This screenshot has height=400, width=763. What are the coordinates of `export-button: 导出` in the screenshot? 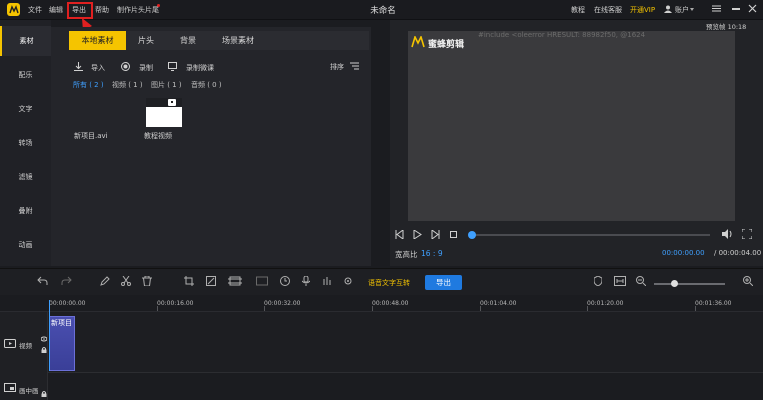 It's located at (443, 282).